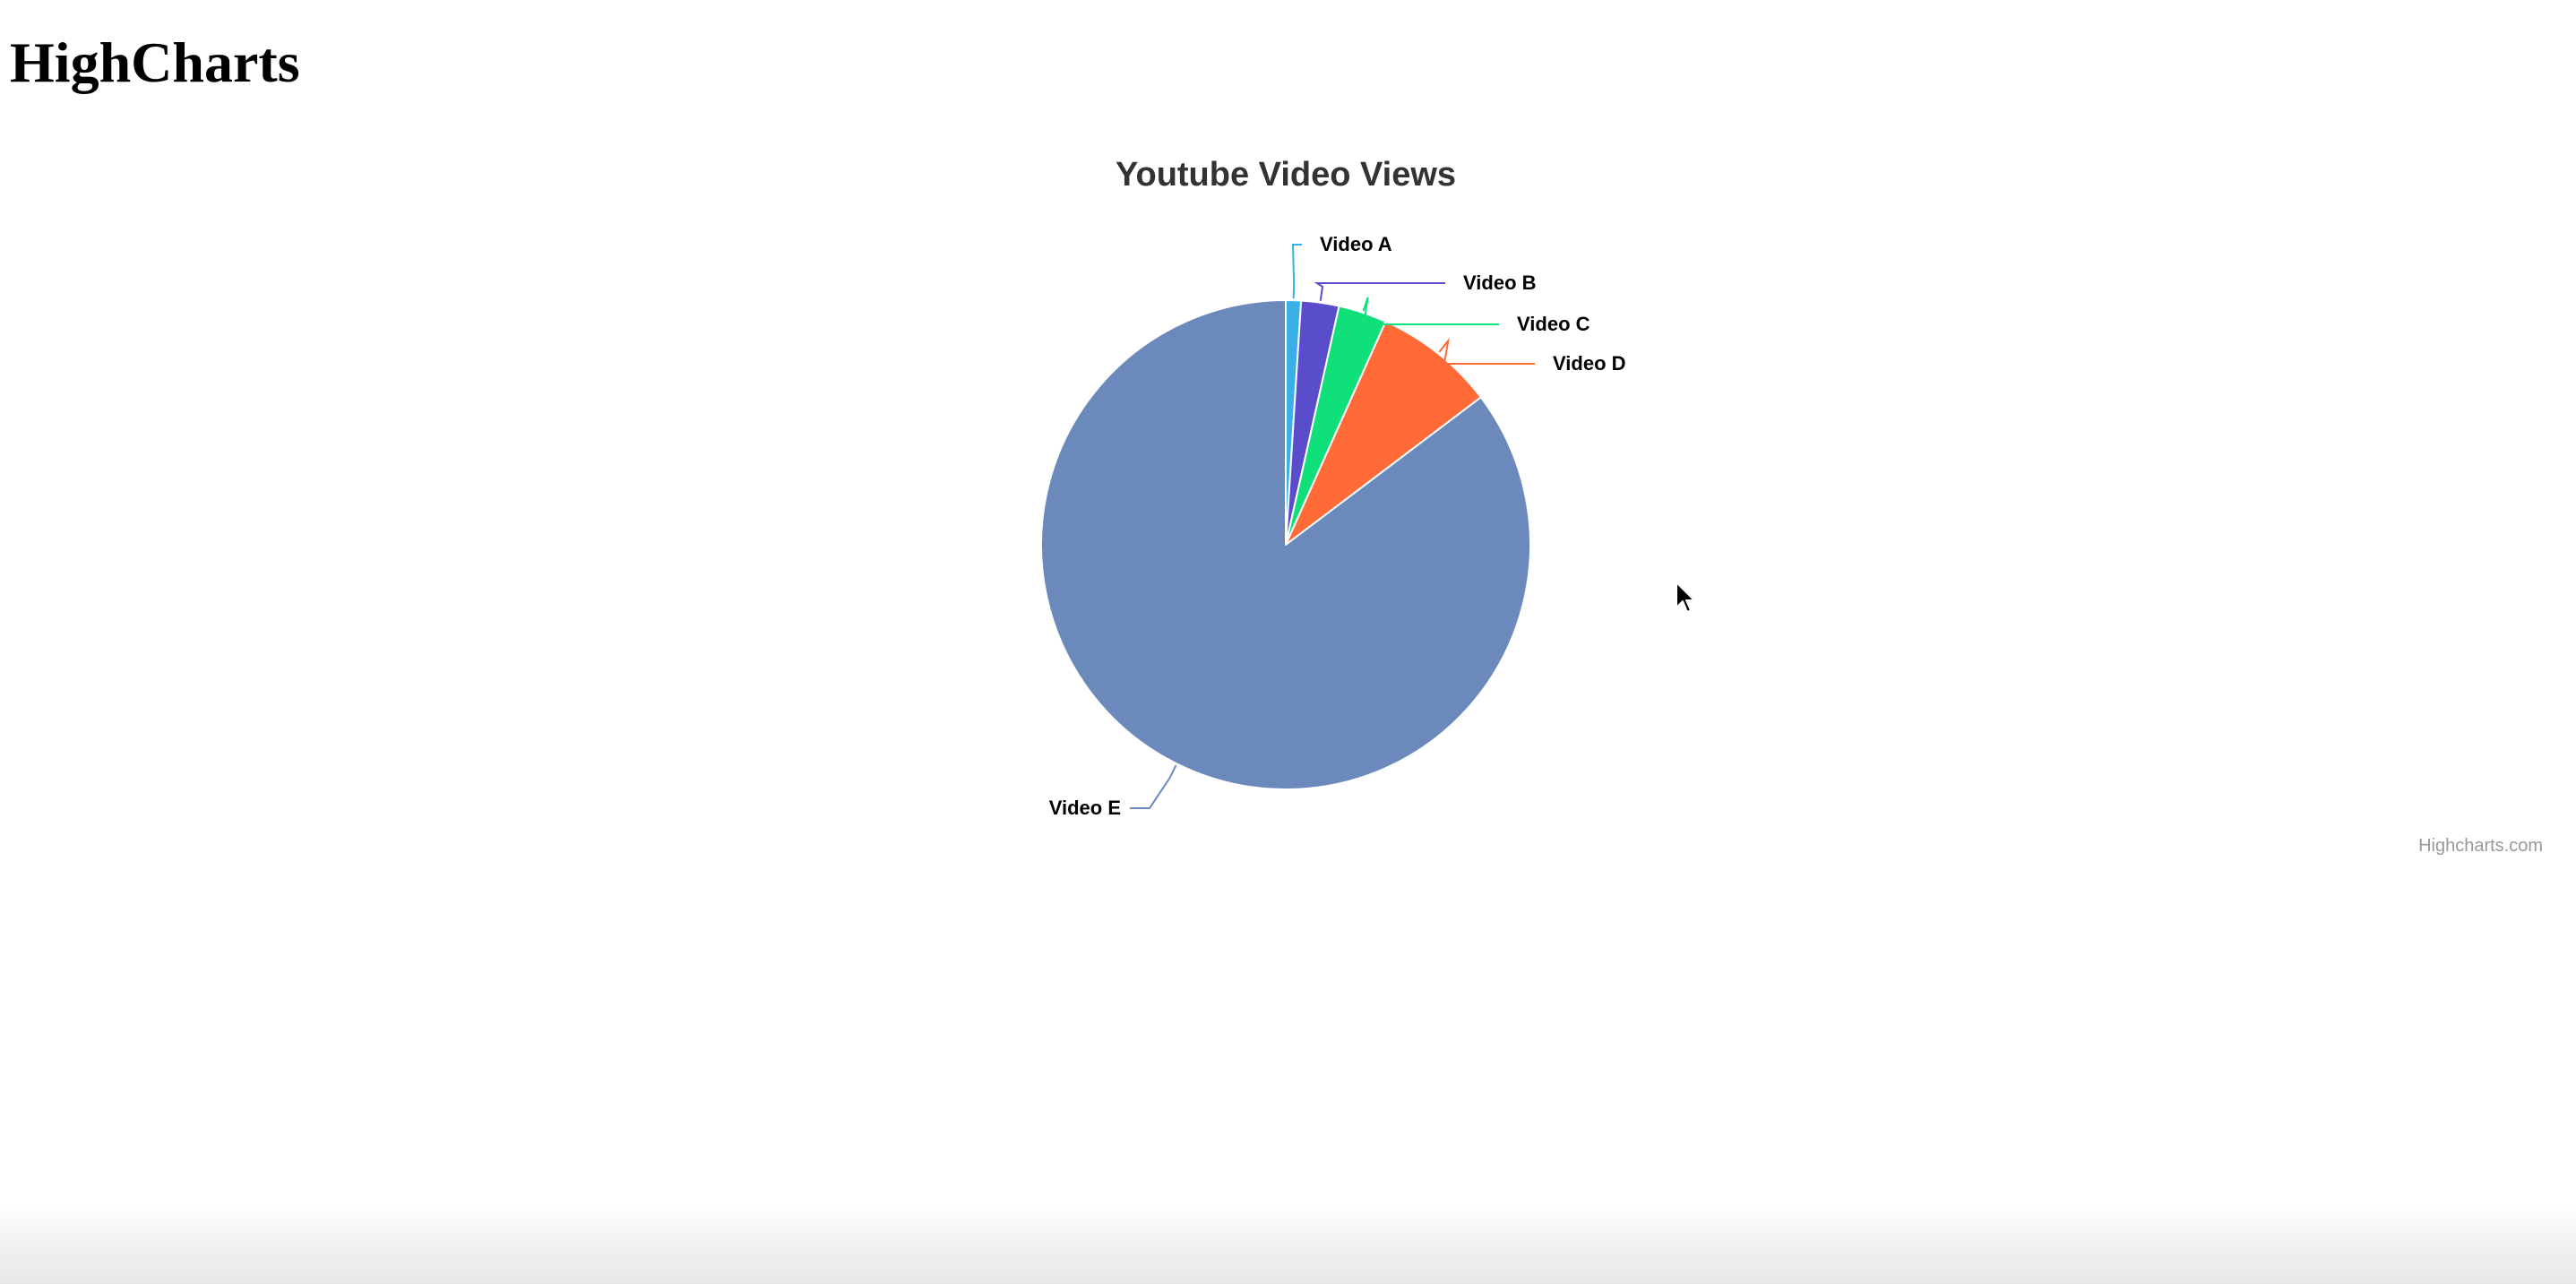 Image resolution: width=2576 pixels, height=1284 pixels. What do you see at coordinates (1153, 786) in the screenshot?
I see `connector-video-e` at bounding box center [1153, 786].